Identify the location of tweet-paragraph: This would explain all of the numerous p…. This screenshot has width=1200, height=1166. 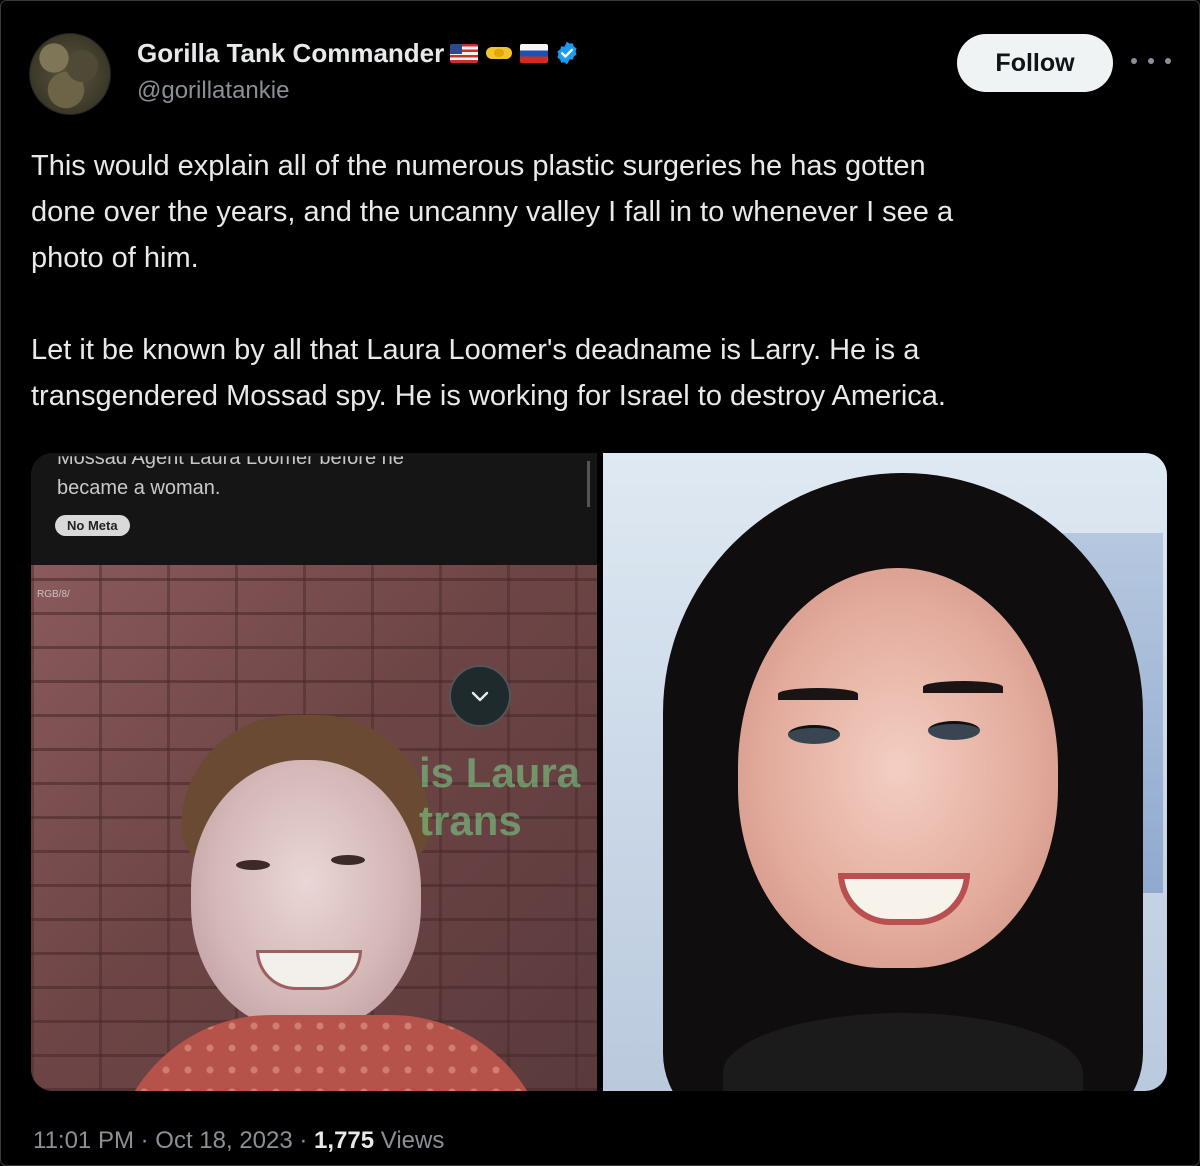
(492, 212).